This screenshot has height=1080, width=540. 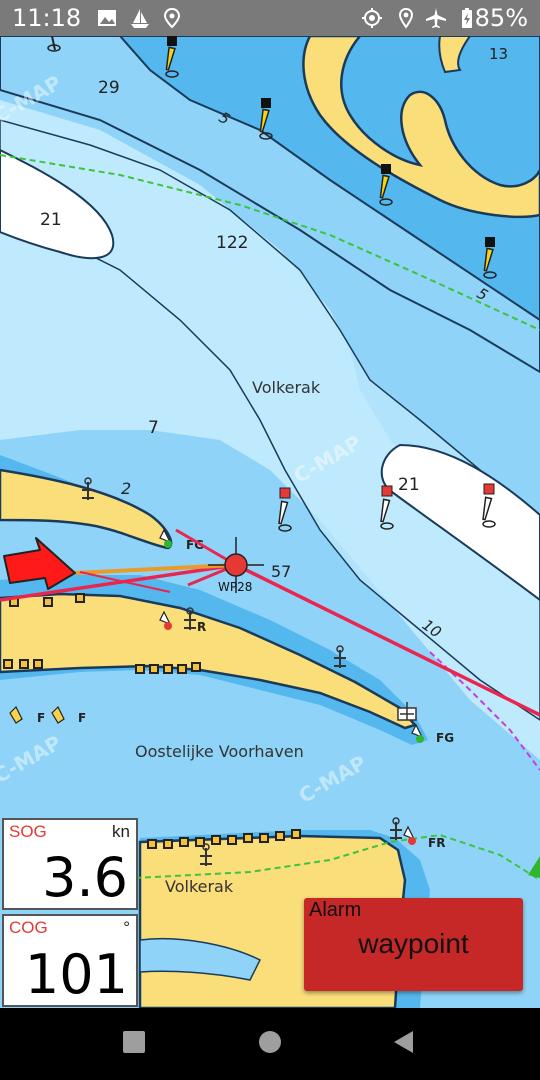 I want to click on light-label: FG, so click(x=445, y=738).